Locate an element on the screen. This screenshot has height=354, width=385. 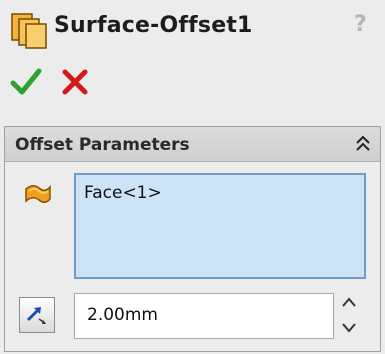
cancel-button is located at coordinates (75, 82).